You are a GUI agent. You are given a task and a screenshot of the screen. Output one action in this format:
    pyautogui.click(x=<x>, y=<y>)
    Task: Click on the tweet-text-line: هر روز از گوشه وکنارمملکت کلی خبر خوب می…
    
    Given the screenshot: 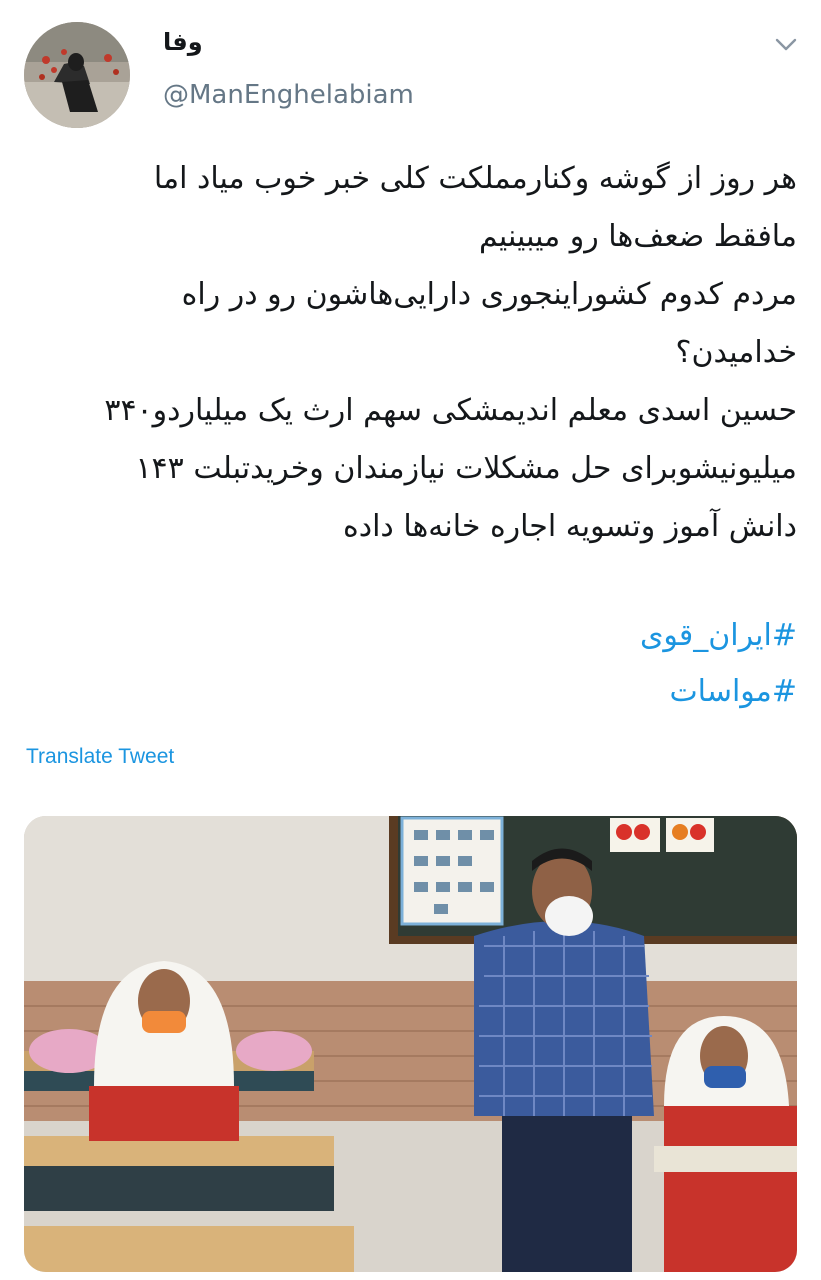 What is the action you would take?
    pyautogui.click(x=475, y=178)
    